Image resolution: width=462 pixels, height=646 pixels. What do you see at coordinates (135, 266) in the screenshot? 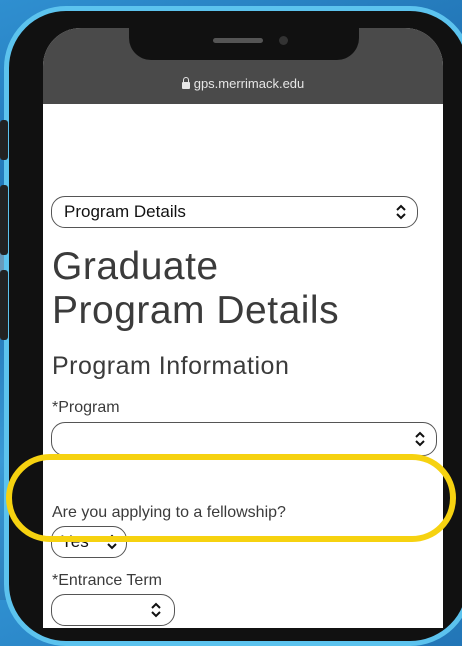
I see `page-title-line1: Graduate` at bounding box center [135, 266].